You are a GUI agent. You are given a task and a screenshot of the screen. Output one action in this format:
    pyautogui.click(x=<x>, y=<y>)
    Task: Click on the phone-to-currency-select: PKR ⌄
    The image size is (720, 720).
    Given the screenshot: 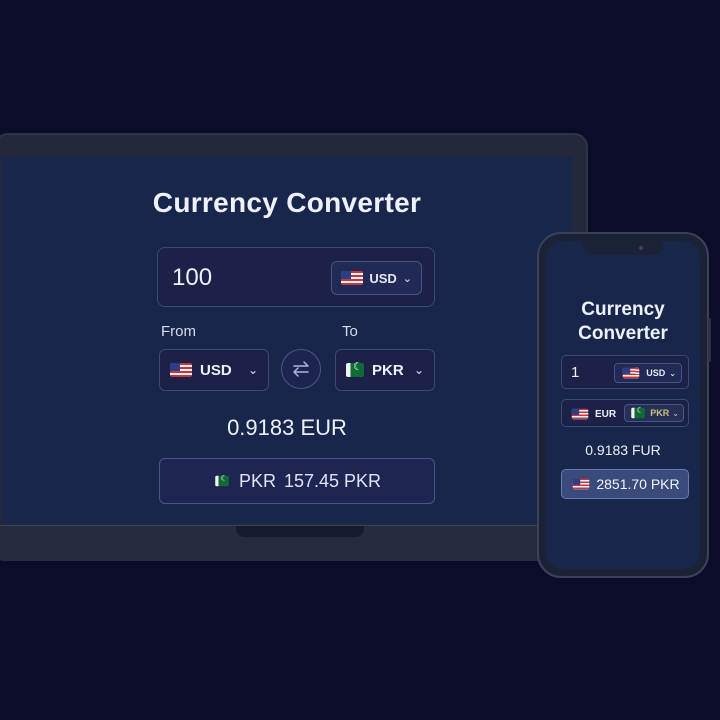 What is the action you would take?
    pyautogui.click(x=654, y=413)
    